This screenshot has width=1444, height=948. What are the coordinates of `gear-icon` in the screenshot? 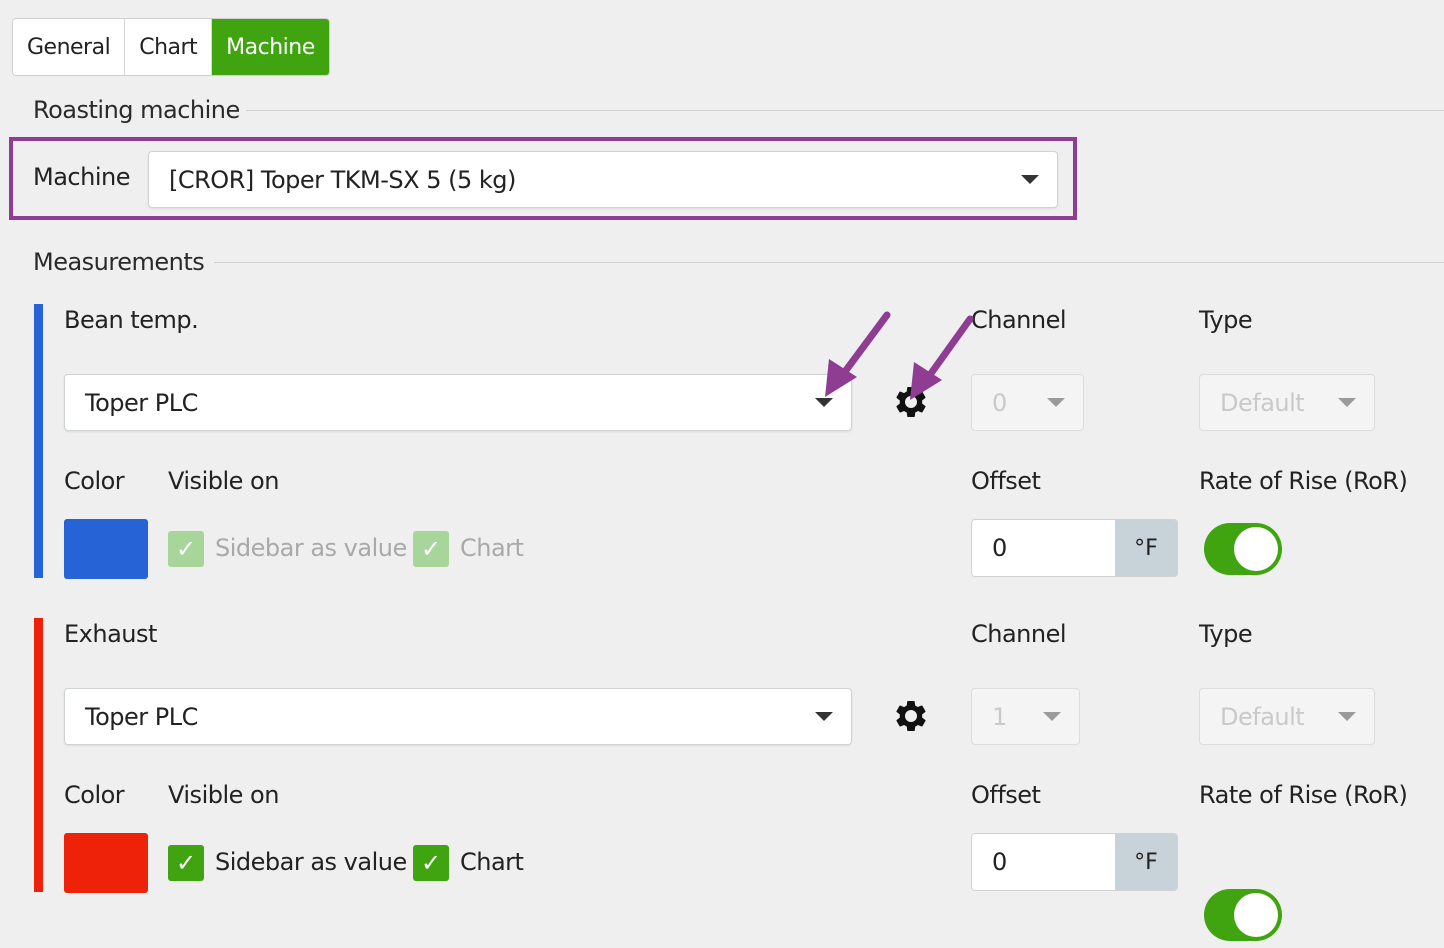 It's located at (911, 716).